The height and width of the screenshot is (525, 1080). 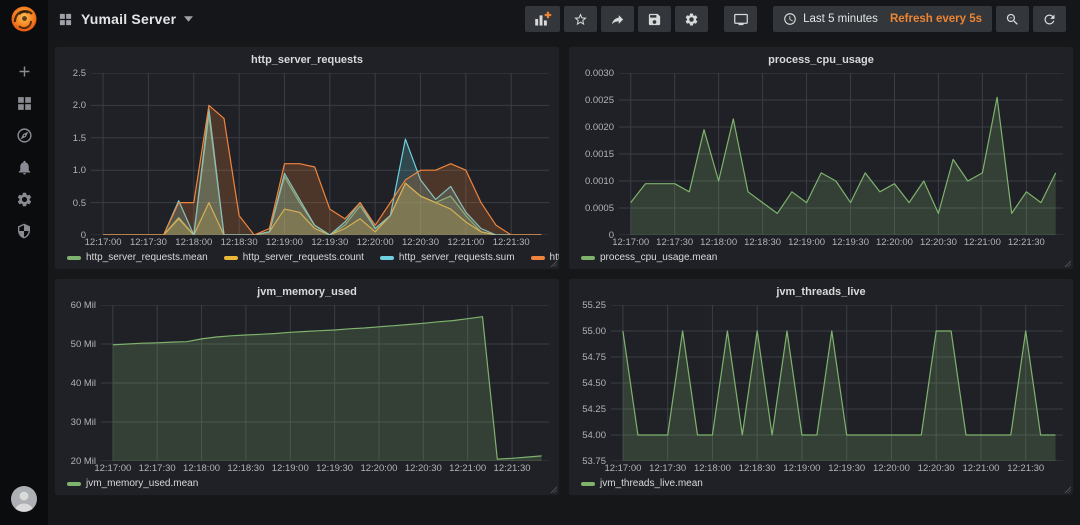 I want to click on sidebar-item-alerting, so click(x=24, y=167).